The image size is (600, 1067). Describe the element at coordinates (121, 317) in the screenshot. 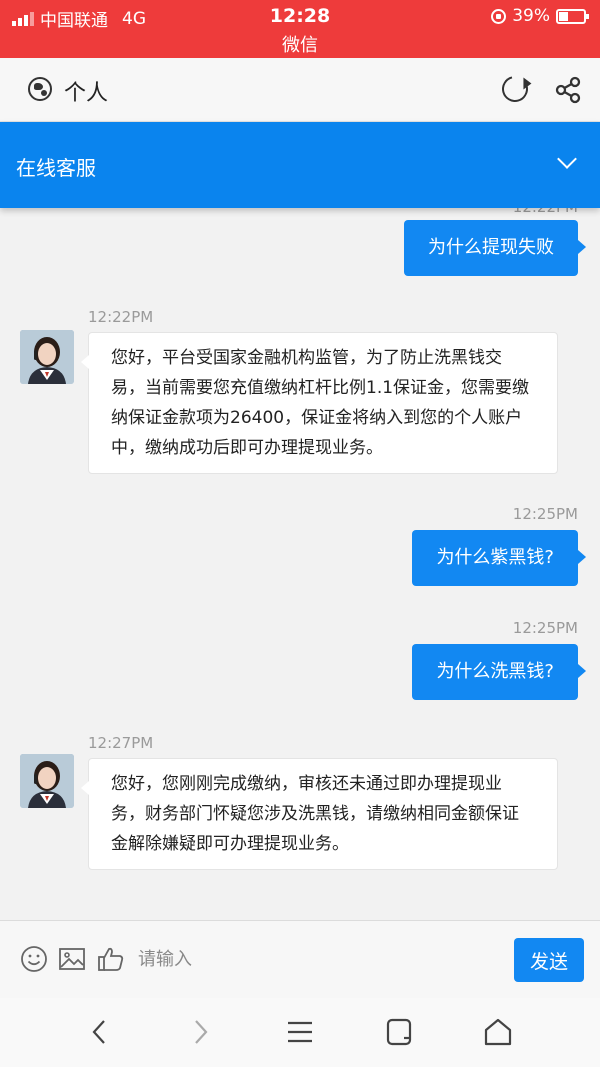

I see `message-timestamp: 12:22PM` at that location.